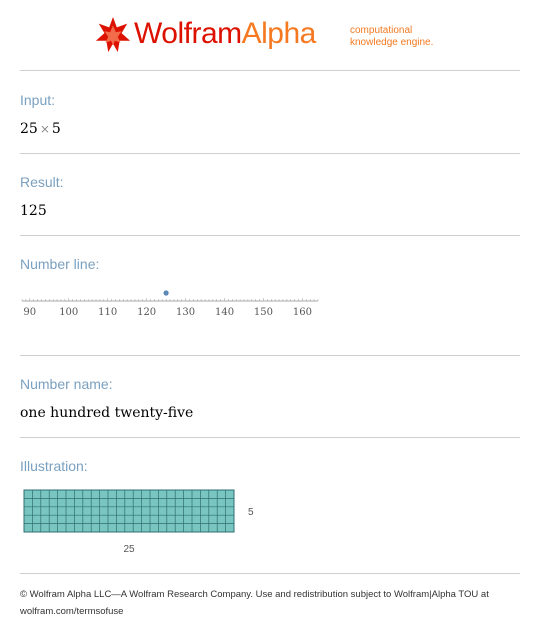 This screenshot has height=632, width=540. I want to click on number-line-plot: 90 100 110 120 130 140 150 160, so click(170, 304).